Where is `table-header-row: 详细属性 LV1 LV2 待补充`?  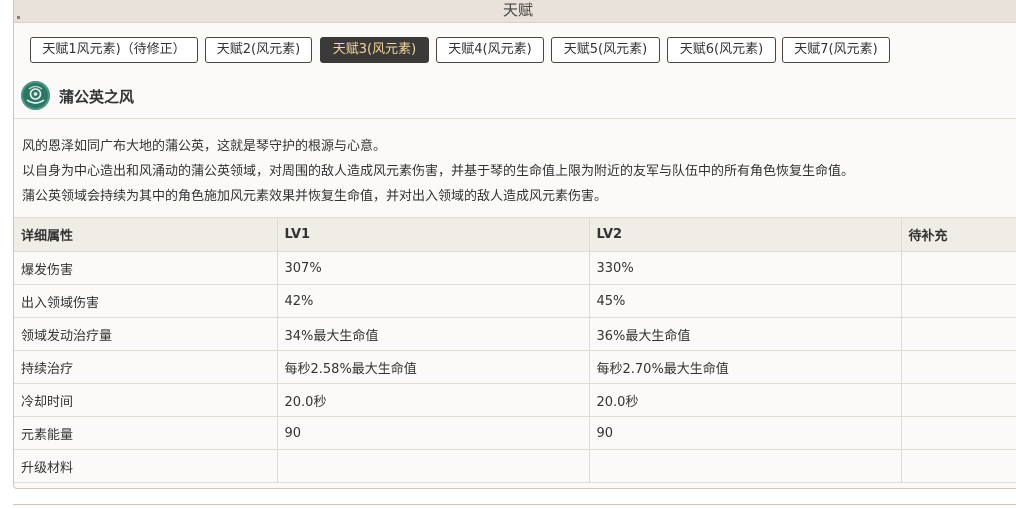 table-header-row: 详细属性 LV1 LV2 待补充 is located at coordinates (515, 234).